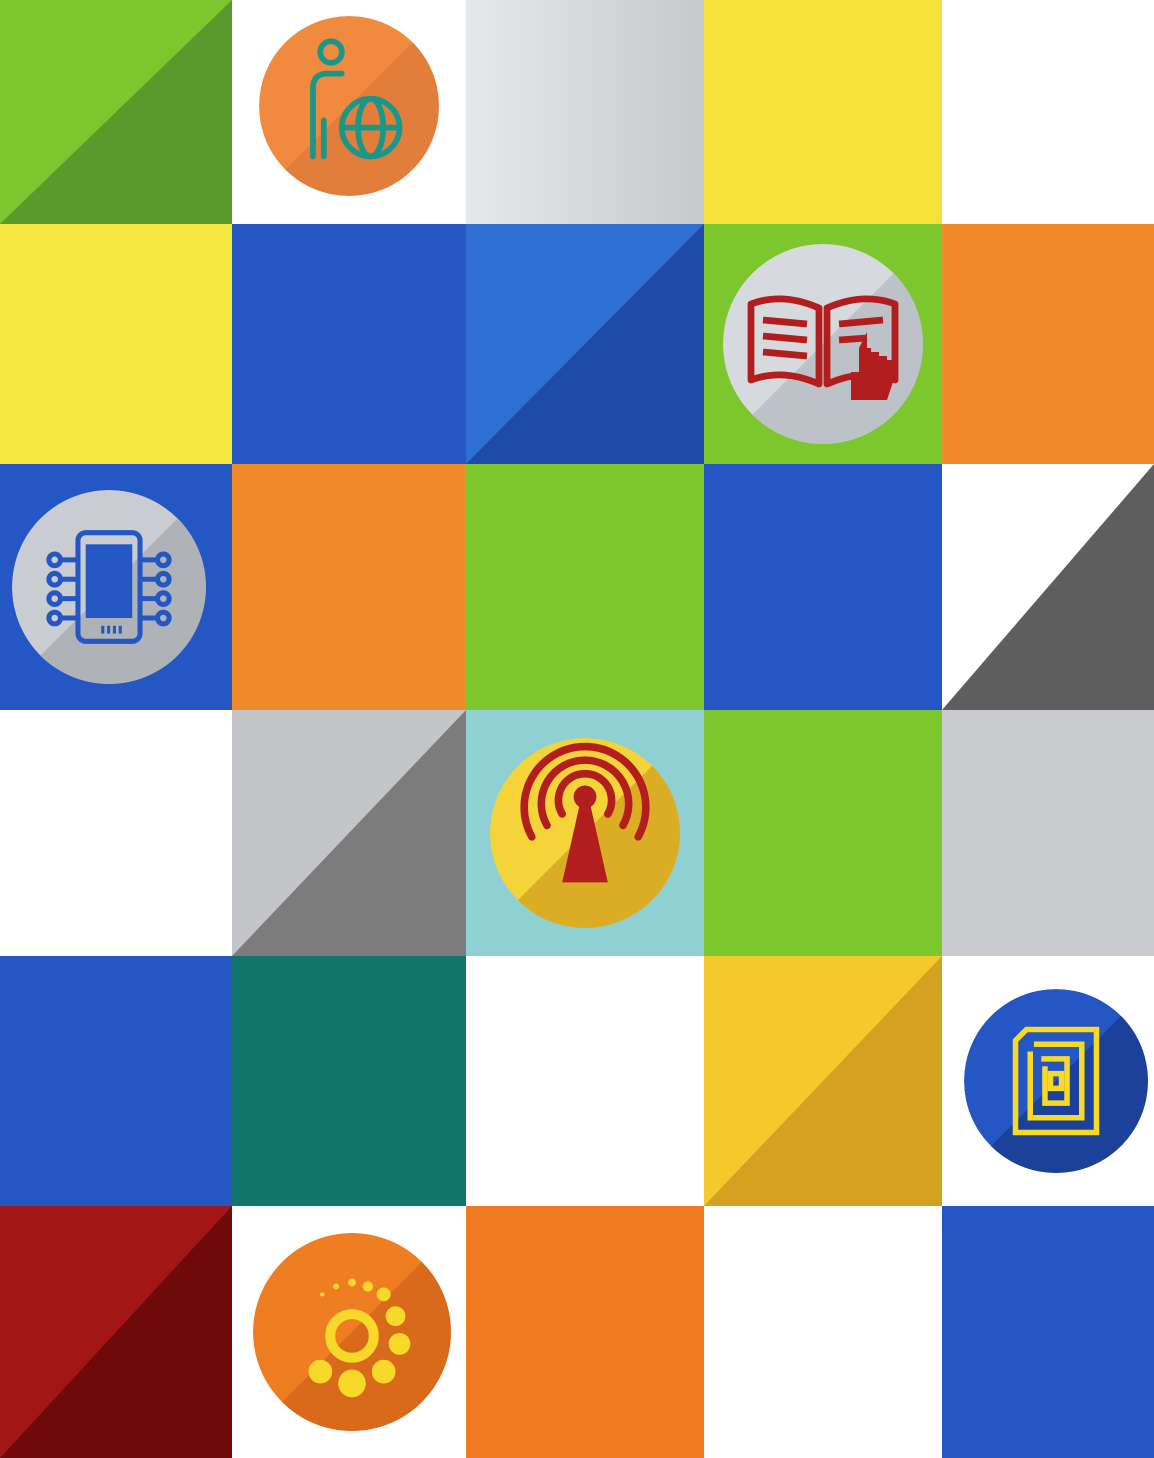 The height and width of the screenshot is (1458, 1154). Describe the element at coordinates (1048, 344) in the screenshot. I see `tile-r2c5` at that location.